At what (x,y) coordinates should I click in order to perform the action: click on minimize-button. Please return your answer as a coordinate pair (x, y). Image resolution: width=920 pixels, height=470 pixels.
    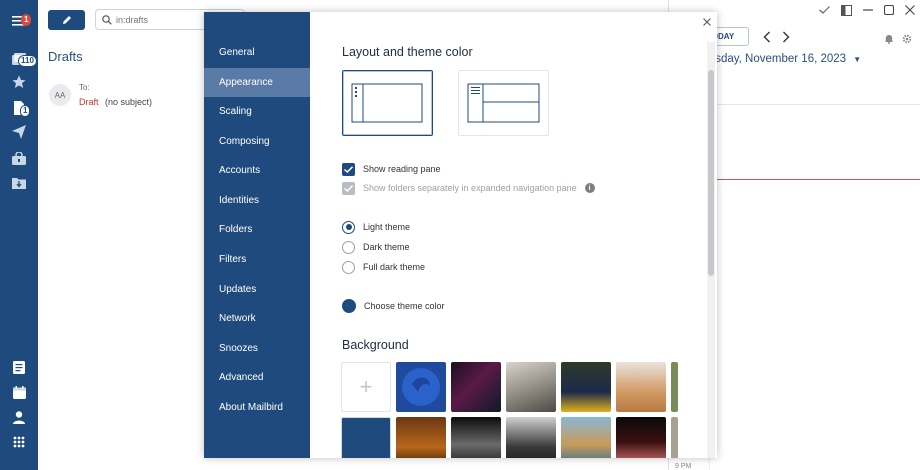
    Looking at the image, I should click on (868, 10).